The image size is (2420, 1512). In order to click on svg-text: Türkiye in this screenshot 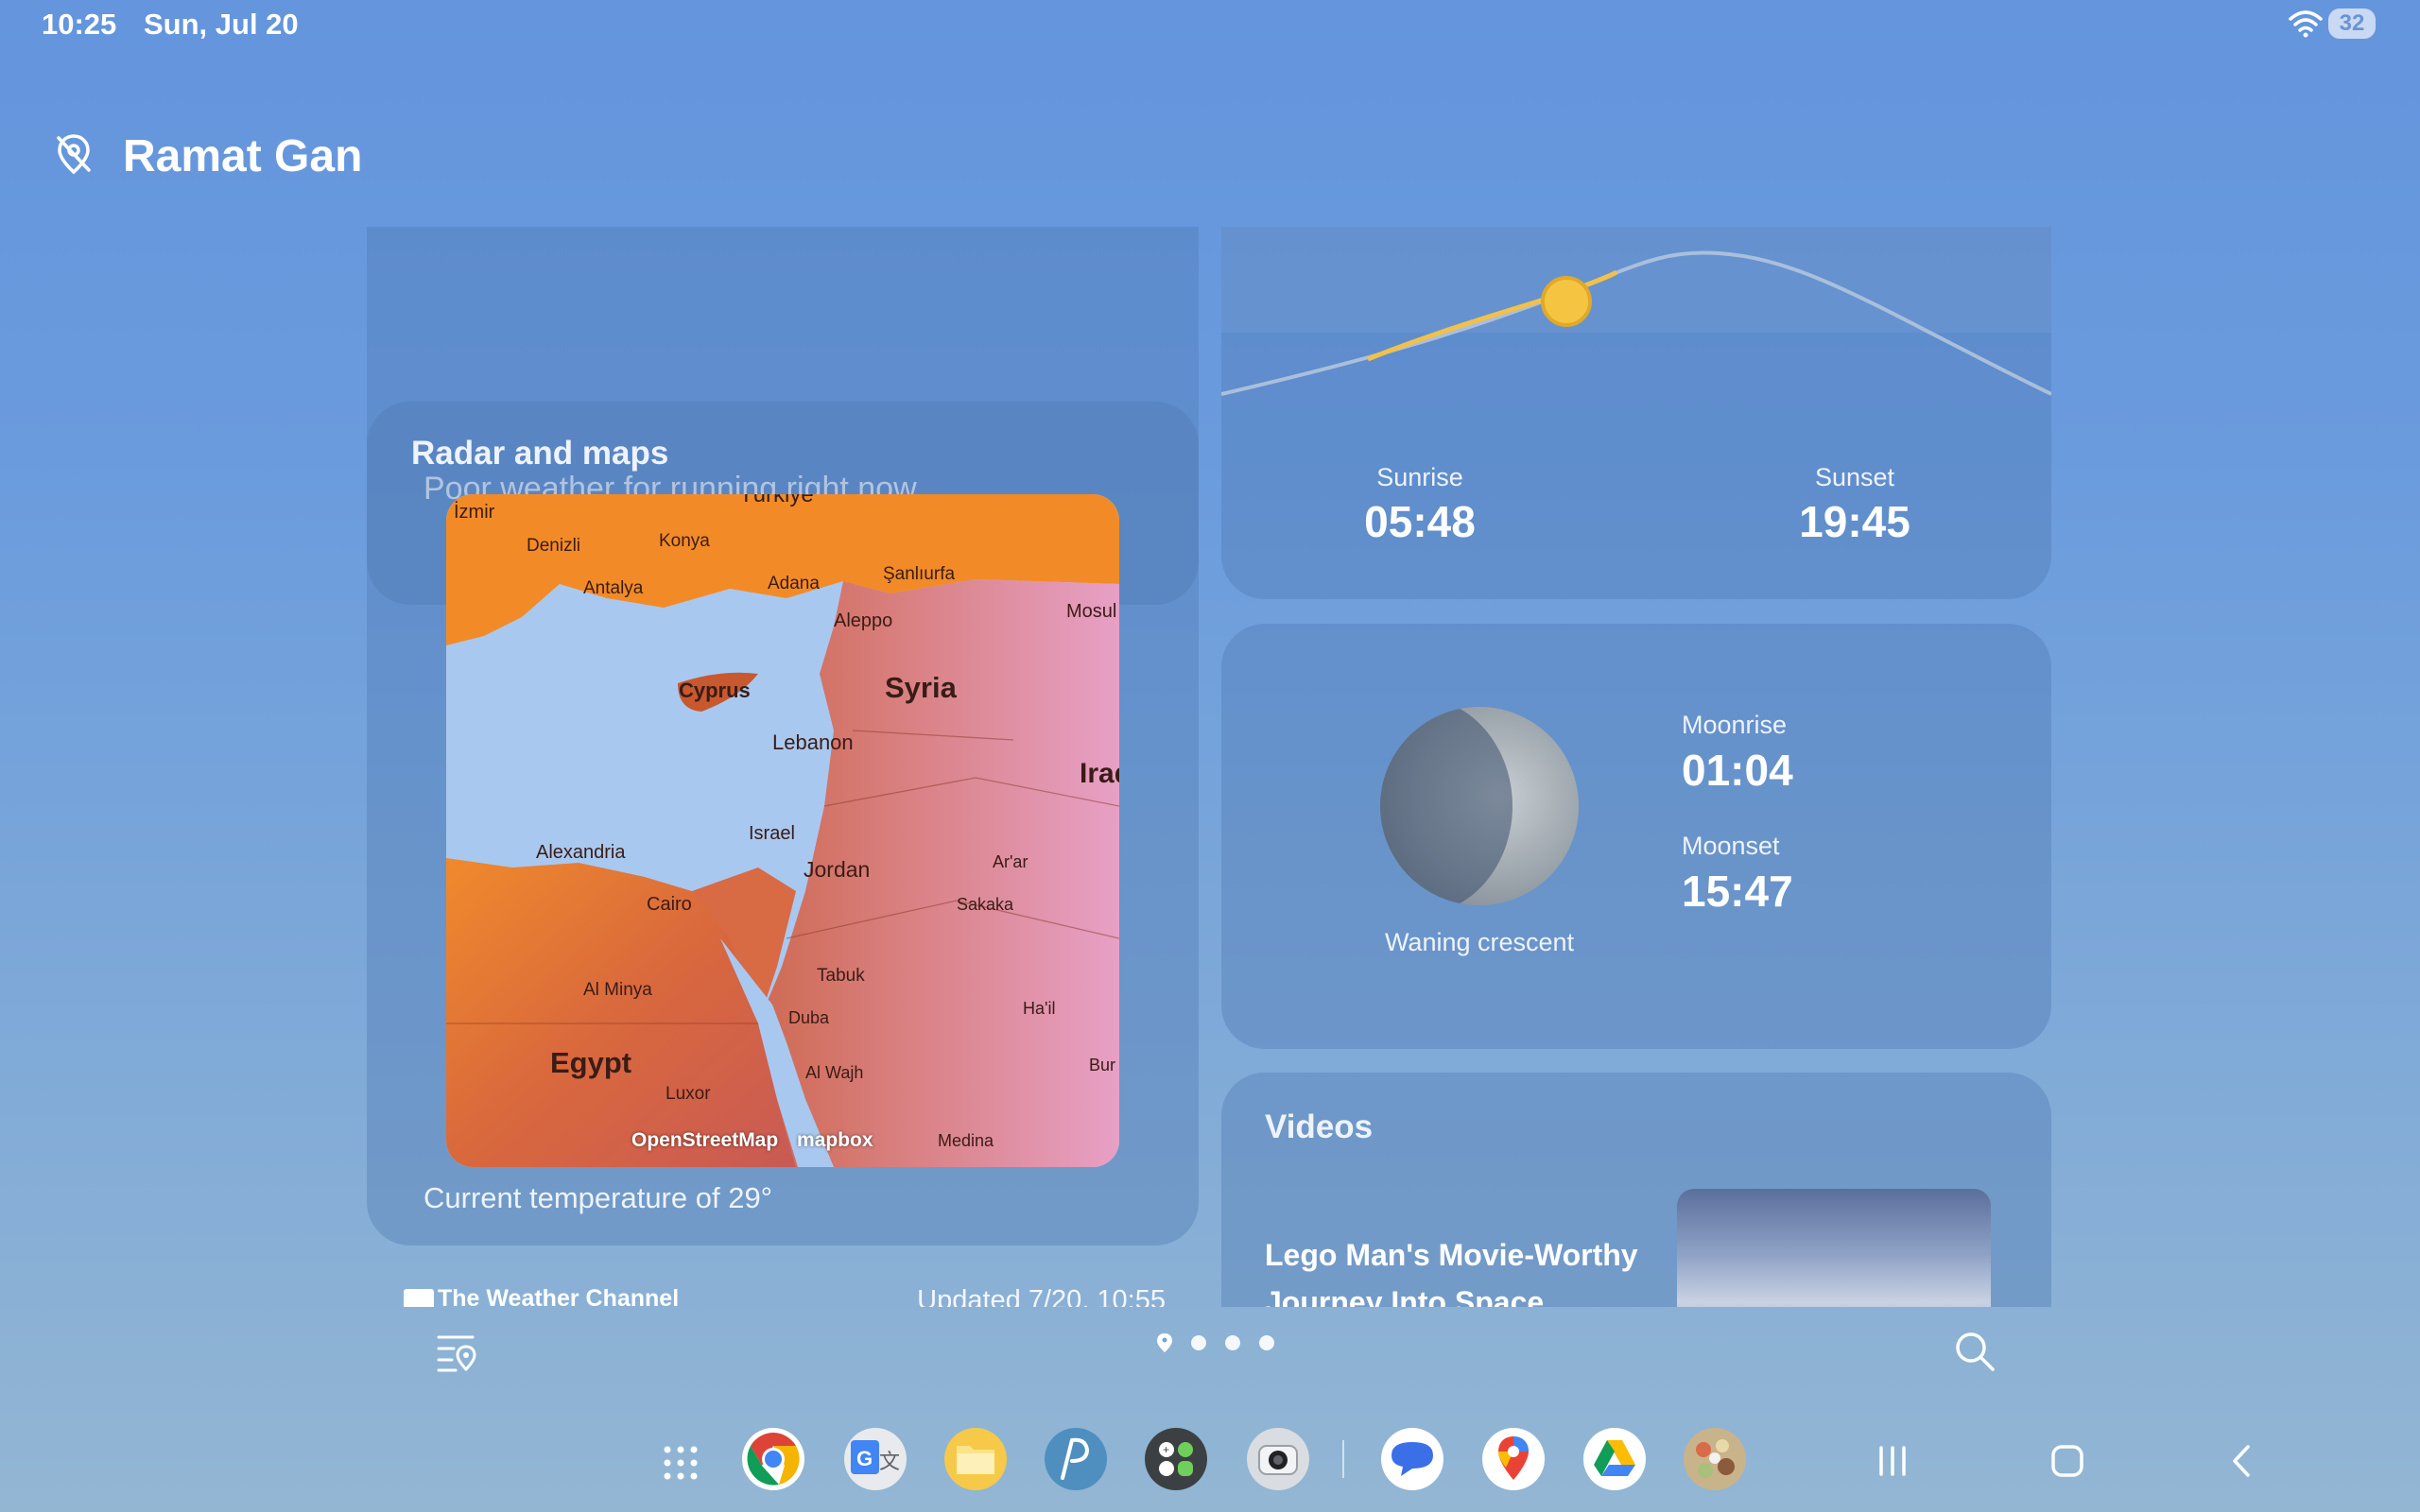, I will do `click(776, 500)`.